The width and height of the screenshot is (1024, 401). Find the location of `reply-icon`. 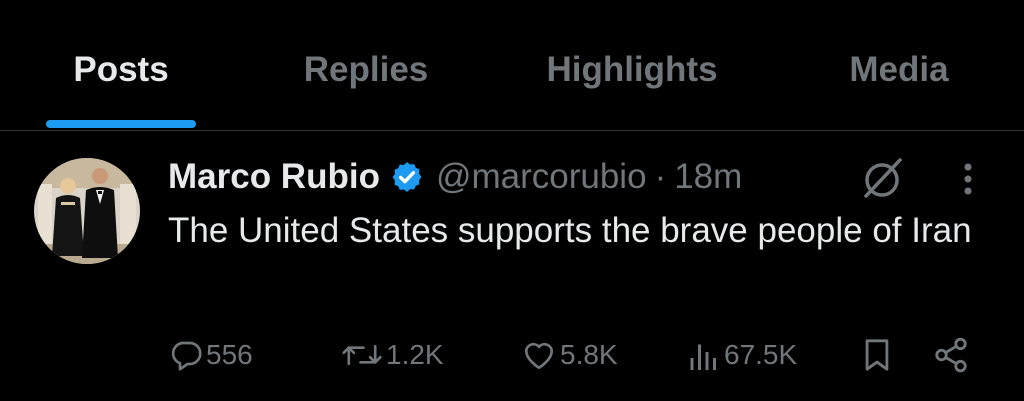

reply-icon is located at coordinates (186, 355).